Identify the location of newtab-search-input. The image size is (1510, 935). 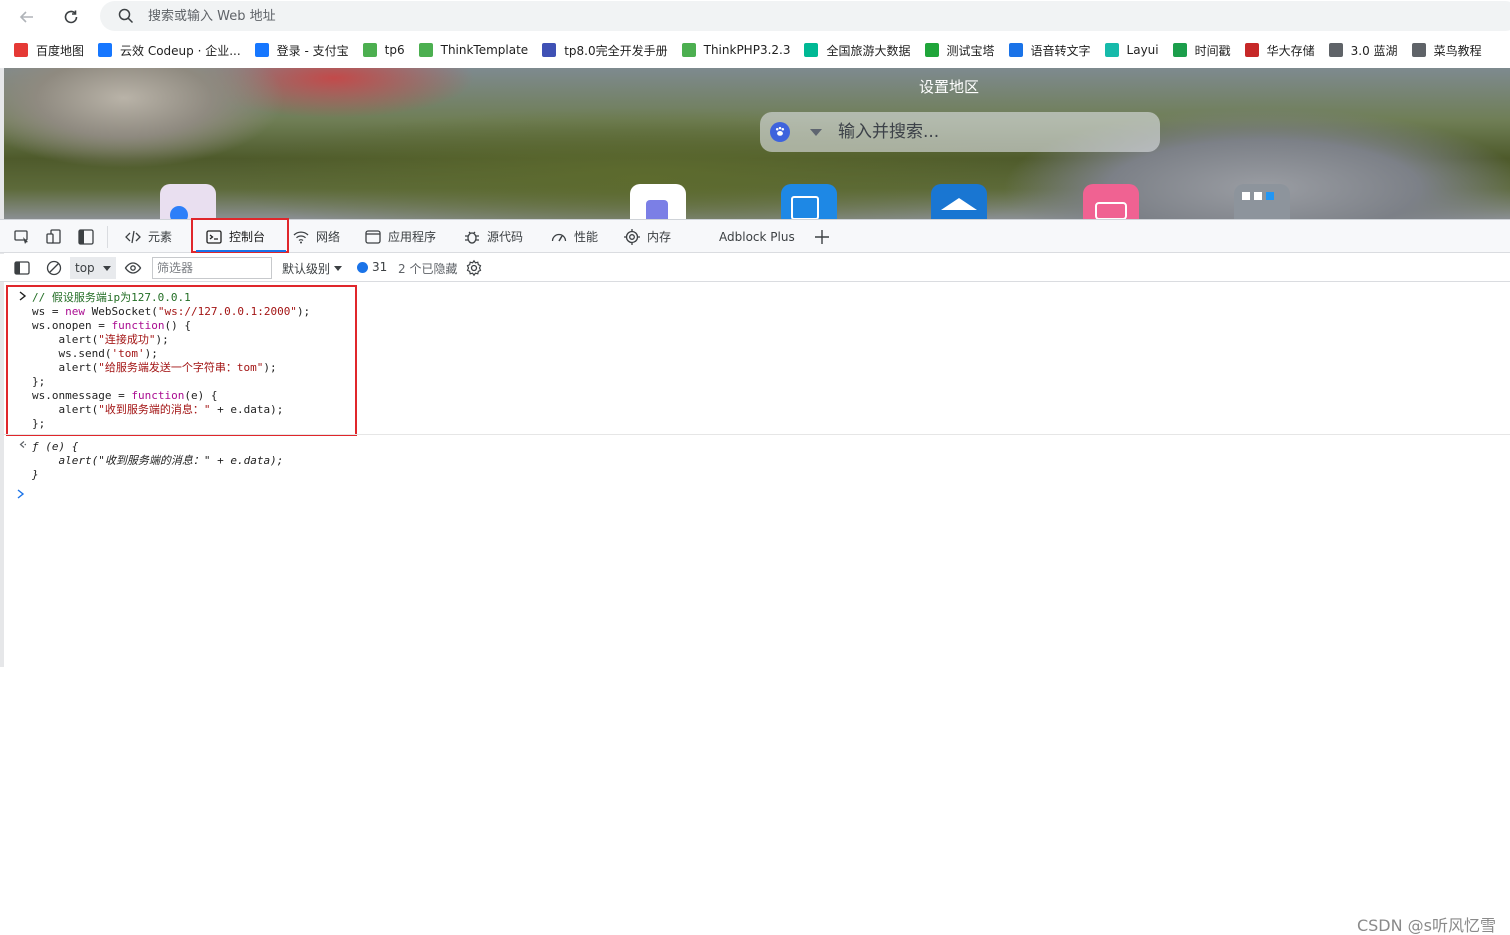
(988, 132).